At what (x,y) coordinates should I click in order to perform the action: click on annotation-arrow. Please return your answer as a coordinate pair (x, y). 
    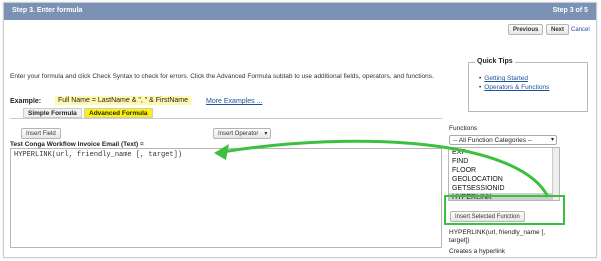
    Looking at the image, I should click on (382, 168).